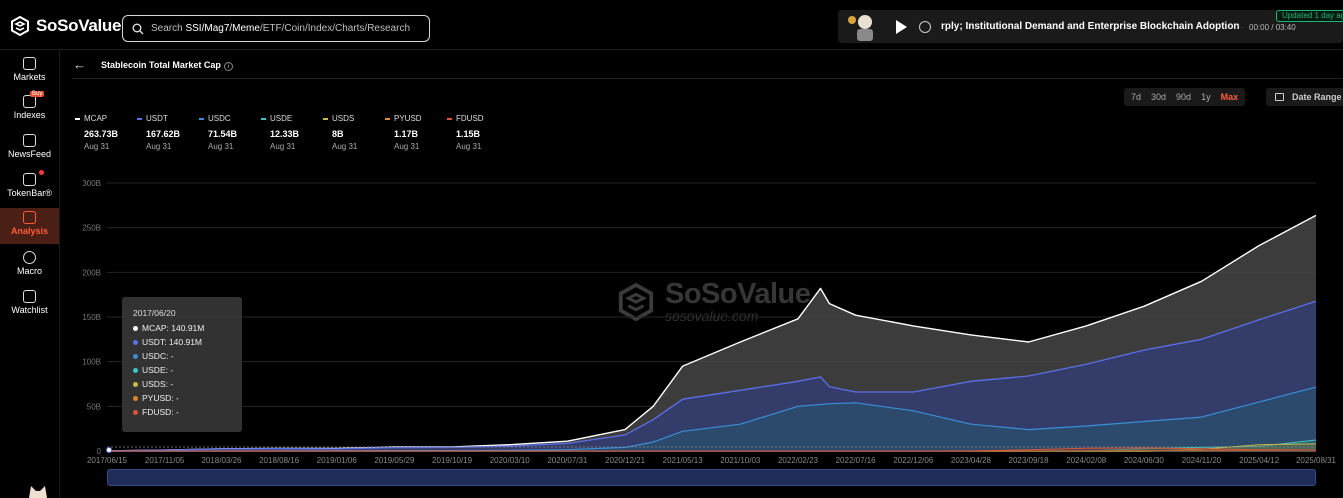 This screenshot has height=498, width=1343. I want to click on tooltip-label: USDC: -, so click(158, 356).